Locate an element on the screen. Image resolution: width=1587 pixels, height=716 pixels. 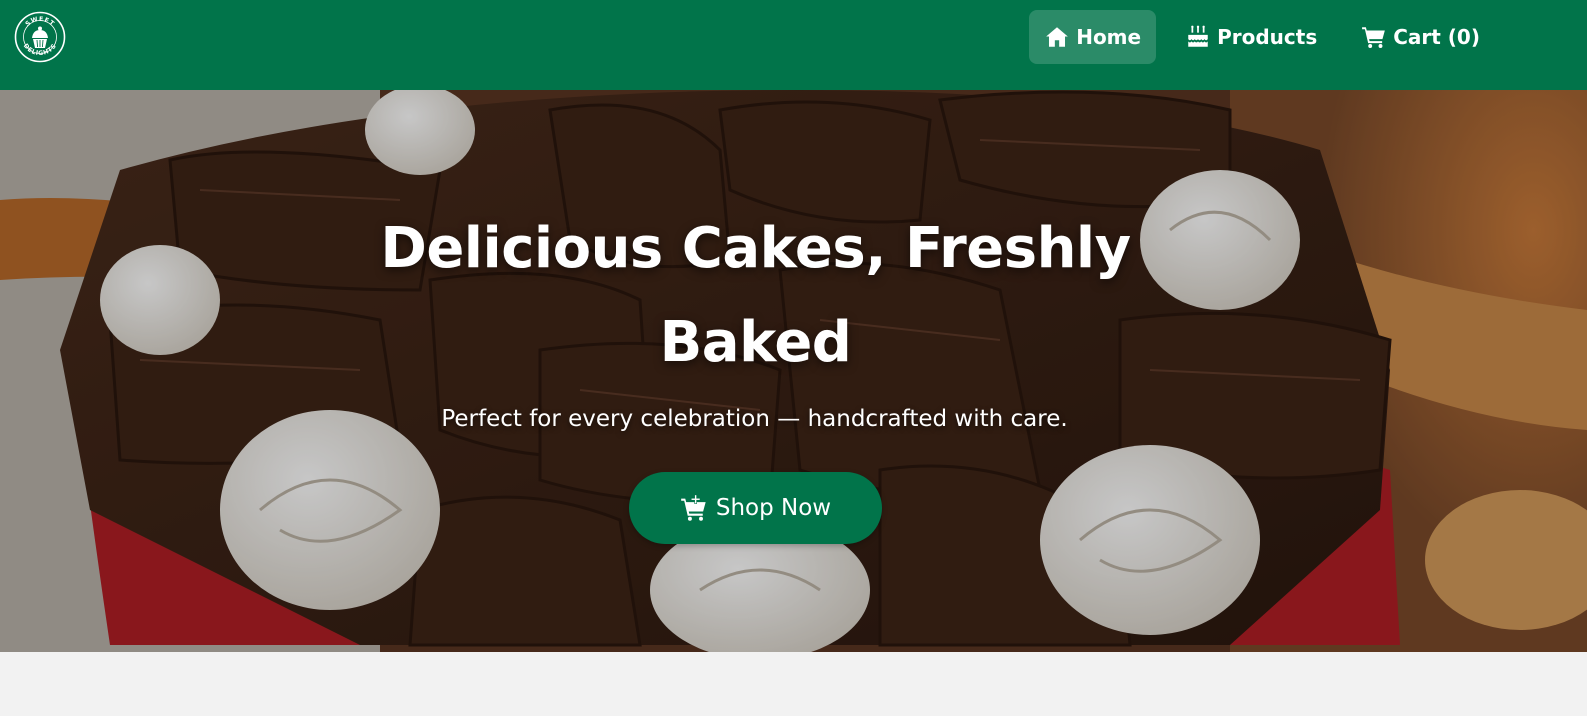
cart-icon is located at coordinates (1374, 37).